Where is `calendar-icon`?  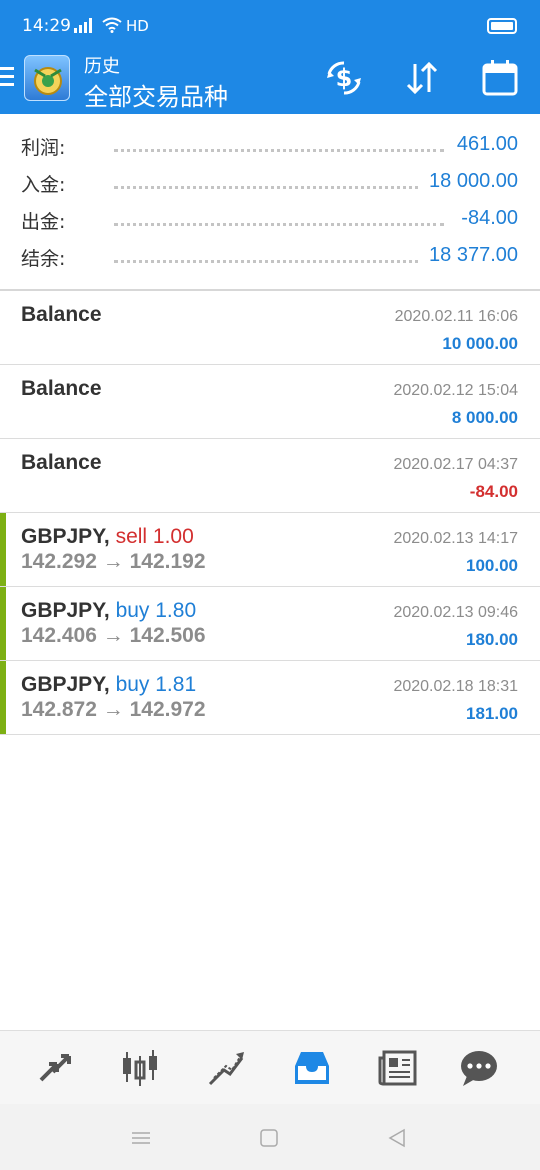 calendar-icon is located at coordinates (500, 78).